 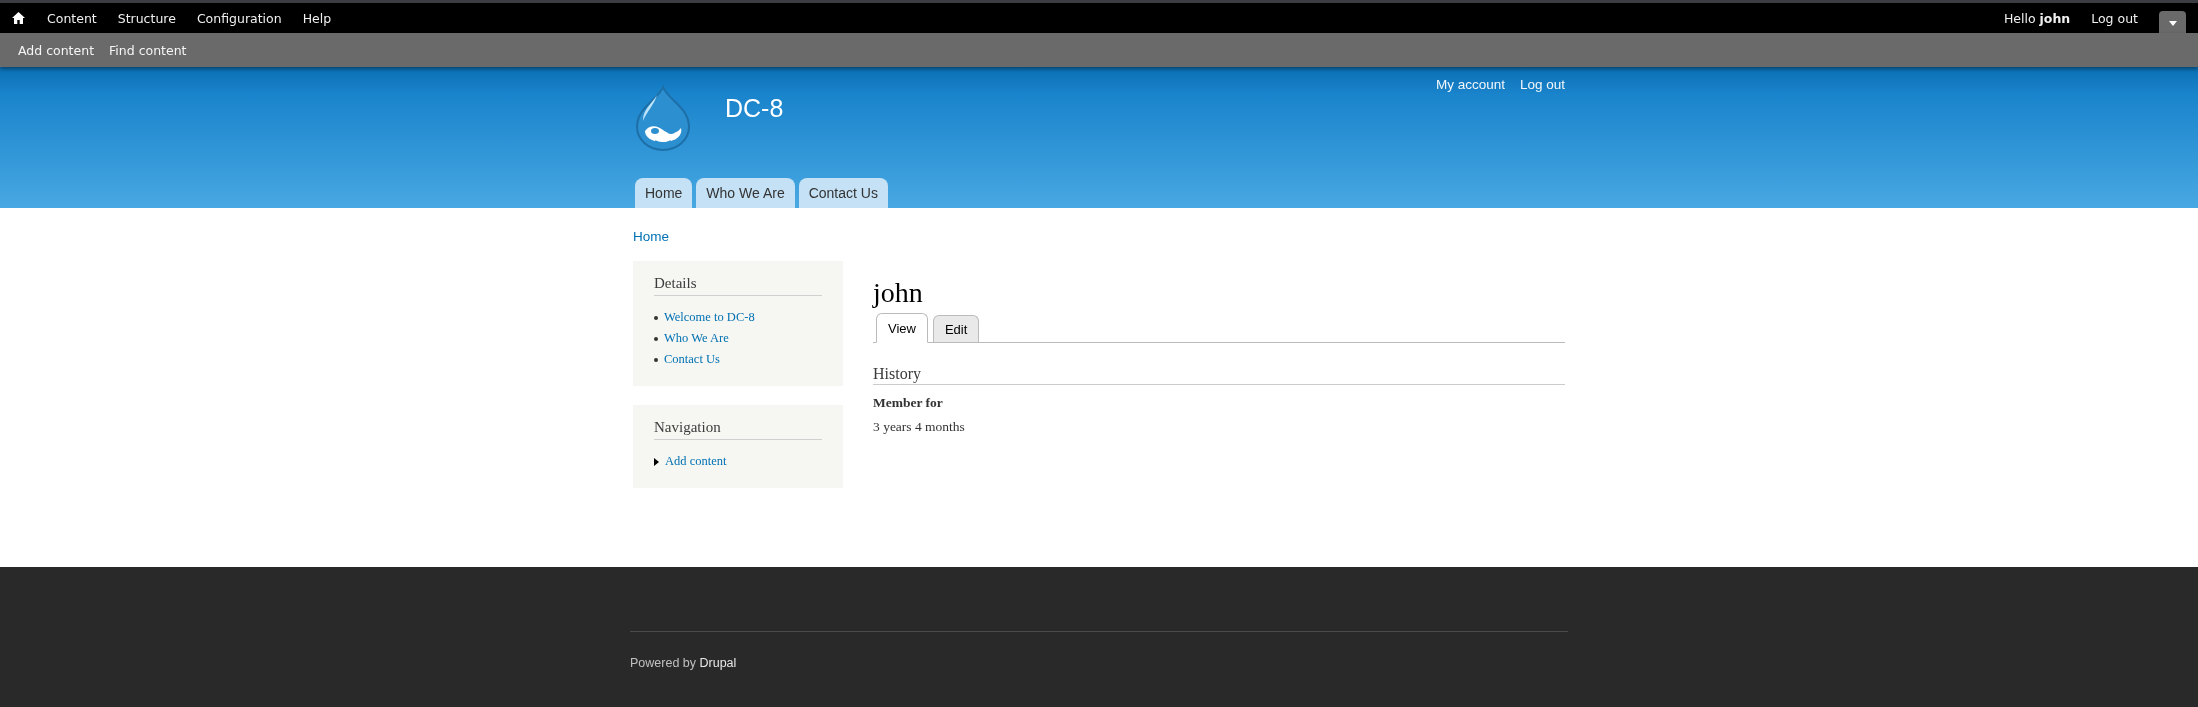 I want to click on main-menu-tab: Home, so click(x=664, y=193).